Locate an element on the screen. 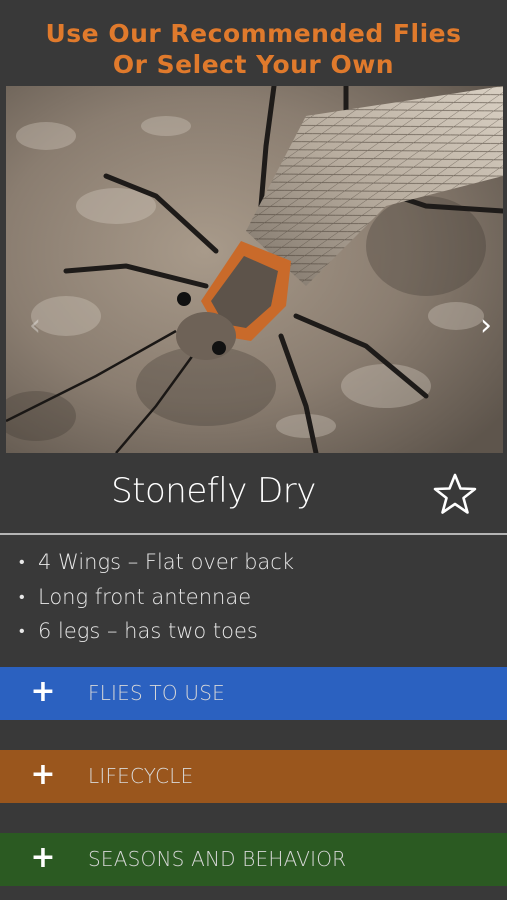  header-line-2: Or Select Your Own is located at coordinates (253, 64).